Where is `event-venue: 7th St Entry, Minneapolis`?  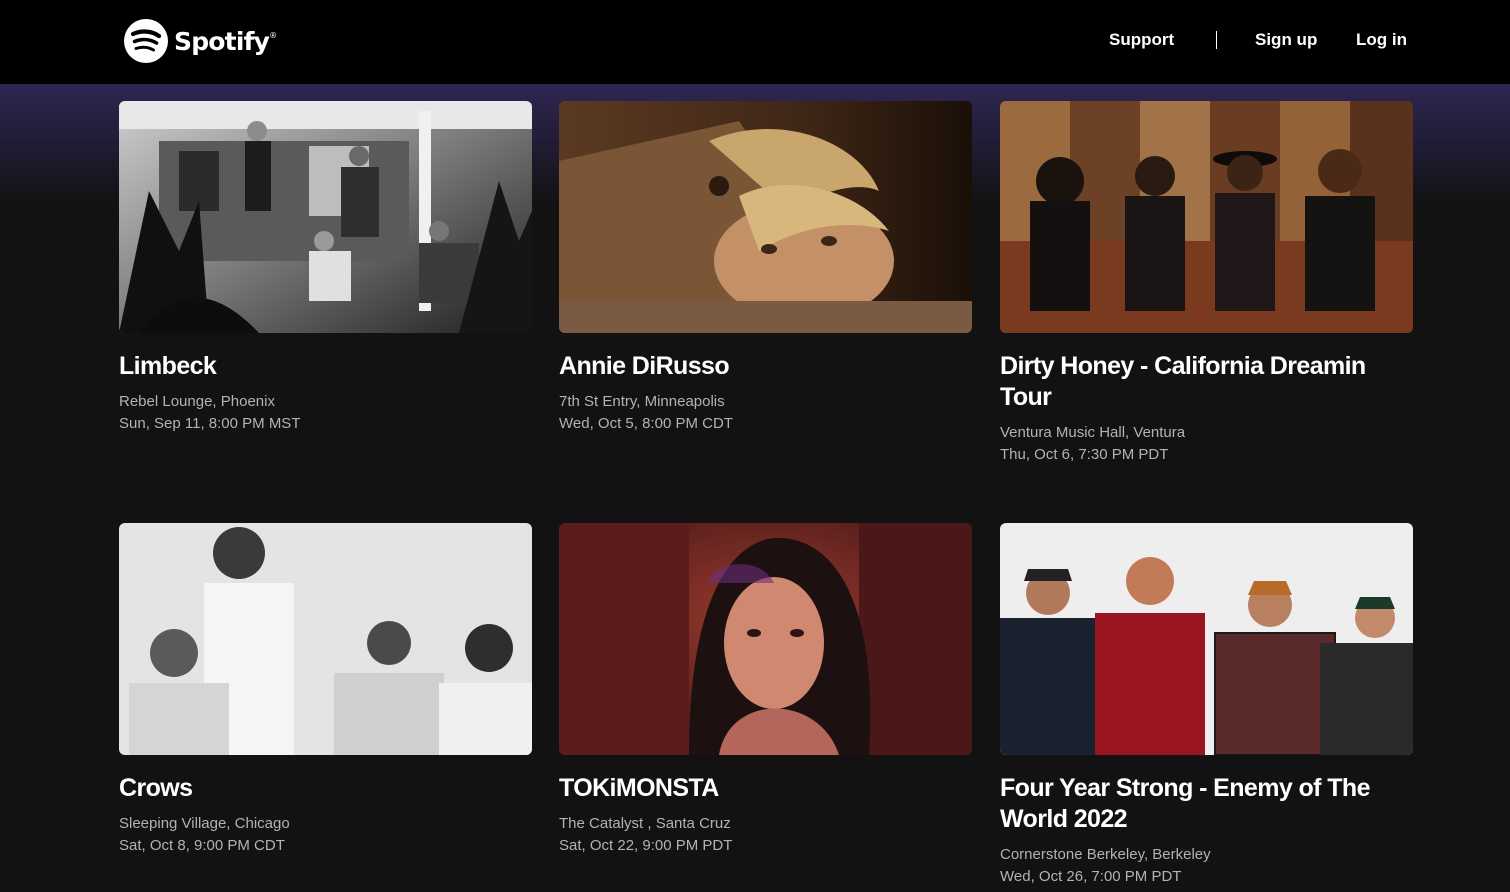 event-venue: 7th St Entry, Minneapolis is located at coordinates (642, 401).